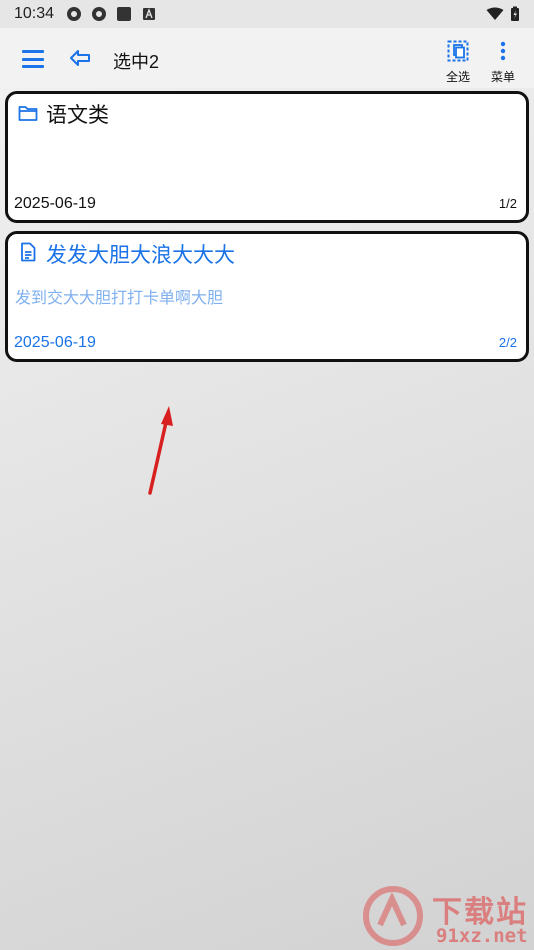  What do you see at coordinates (267, 58) in the screenshot?
I see `app-bar: 选中2 全选 菜单` at bounding box center [267, 58].